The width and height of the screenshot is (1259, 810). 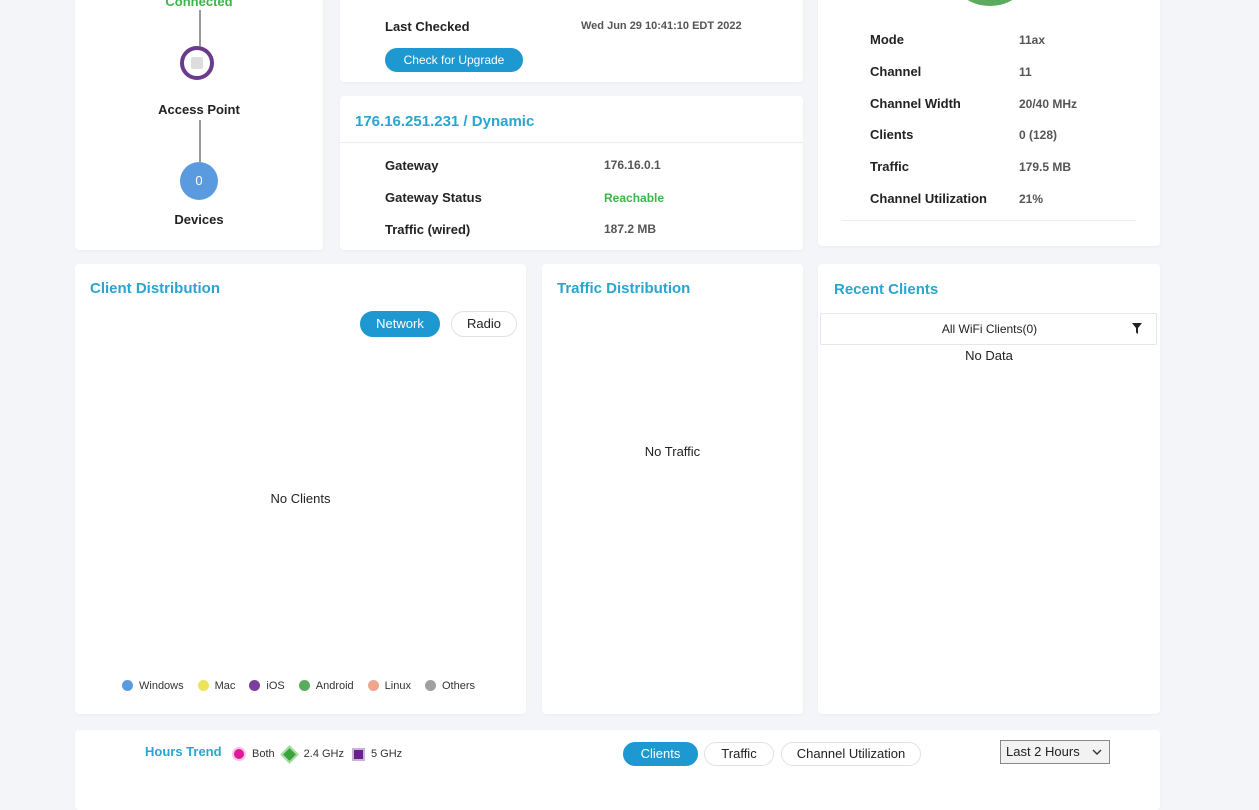 What do you see at coordinates (1045, 167) in the screenshot?
I see `traffic-value: 179.5 MB` at bounding box center [1045, 167].